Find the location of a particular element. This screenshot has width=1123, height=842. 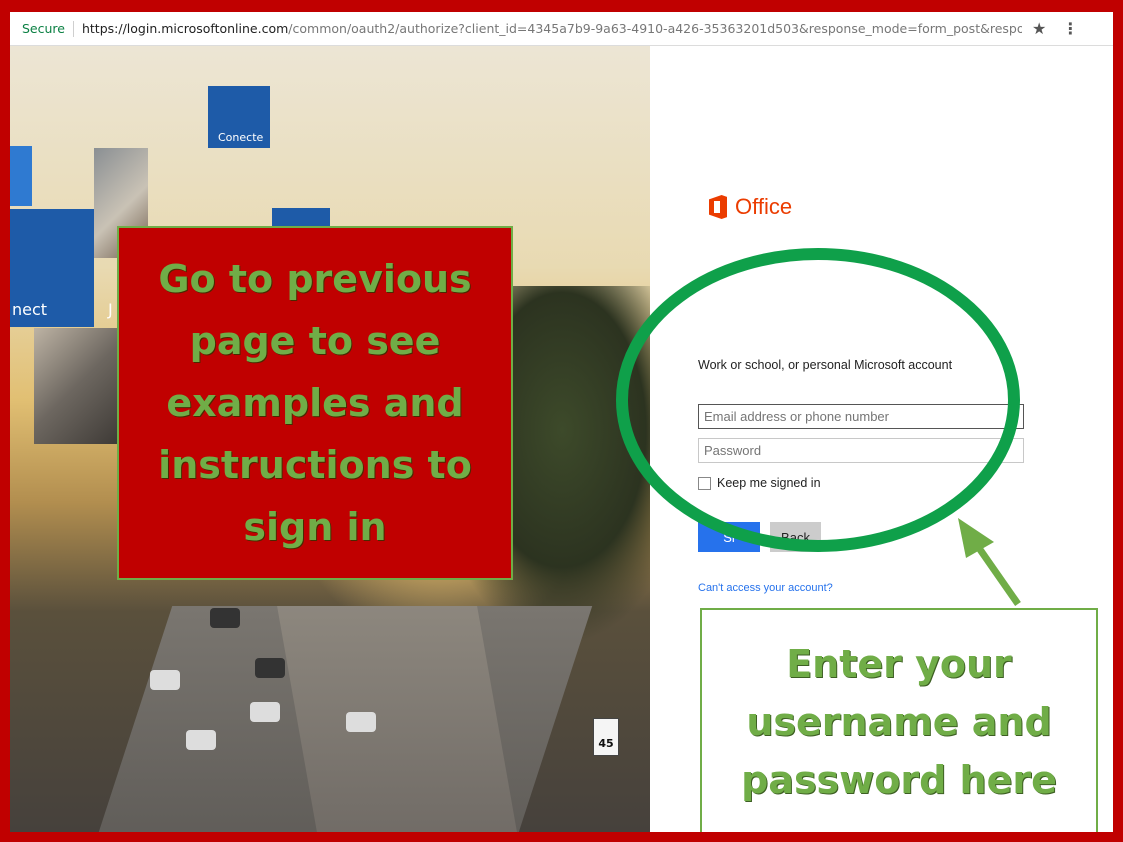

hero-photo-man is located at coordinates (76, 386).